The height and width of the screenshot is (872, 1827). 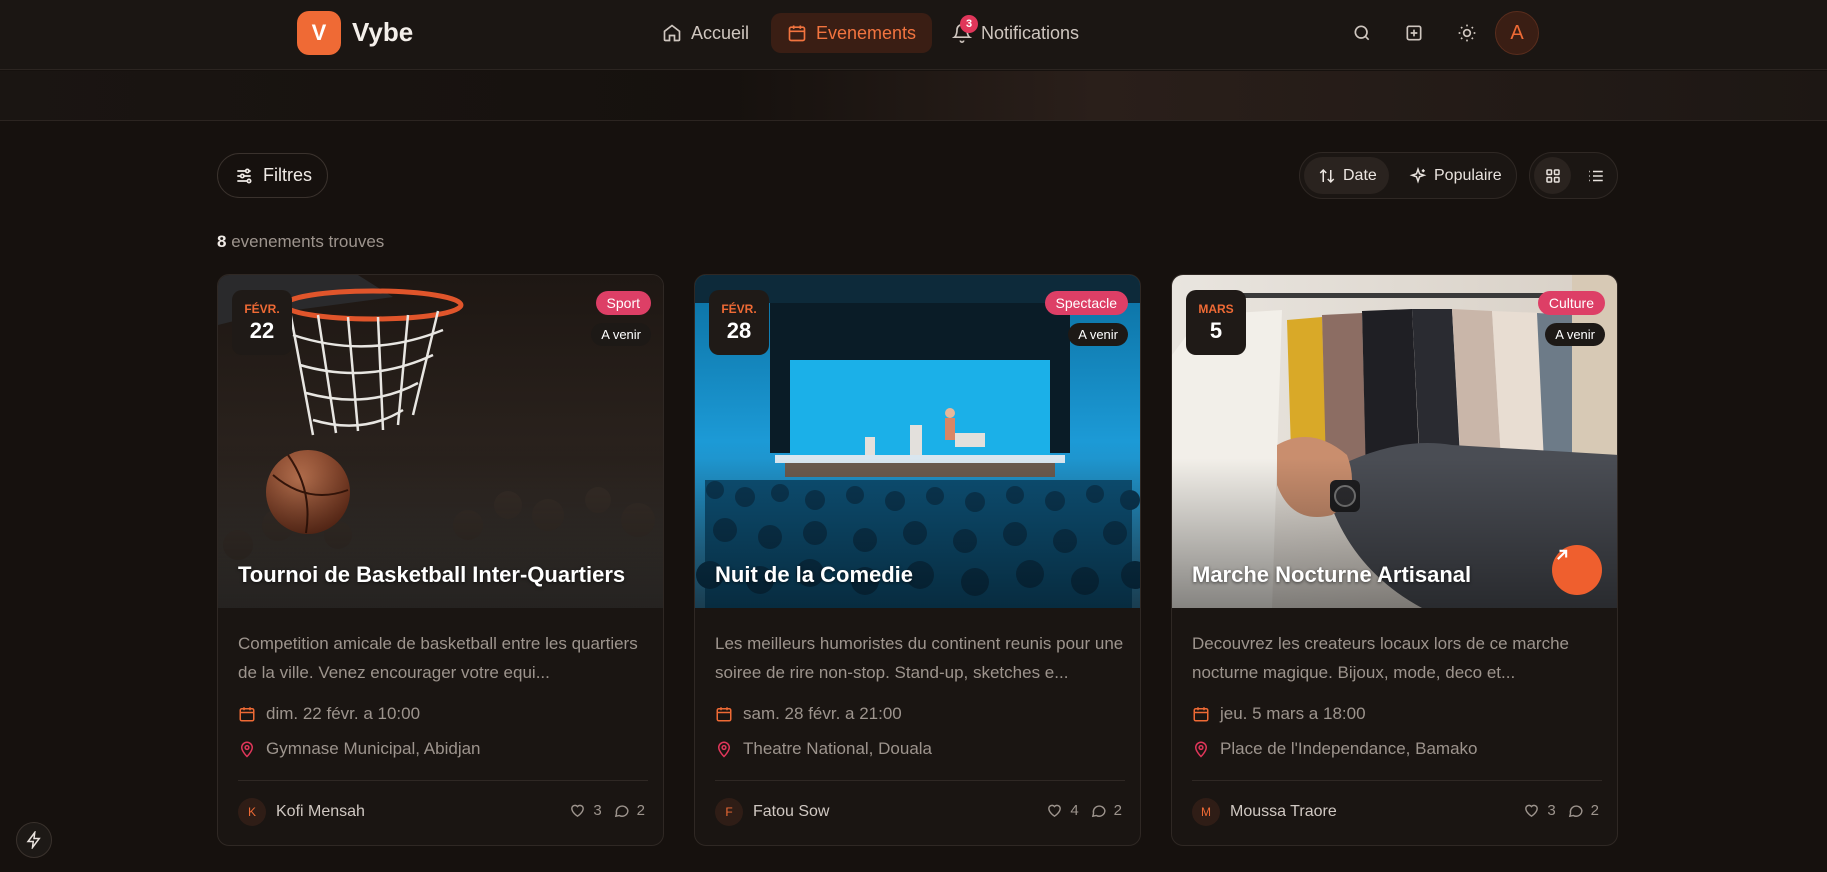 I want to click on search-button, so click(x=1362, y=33).